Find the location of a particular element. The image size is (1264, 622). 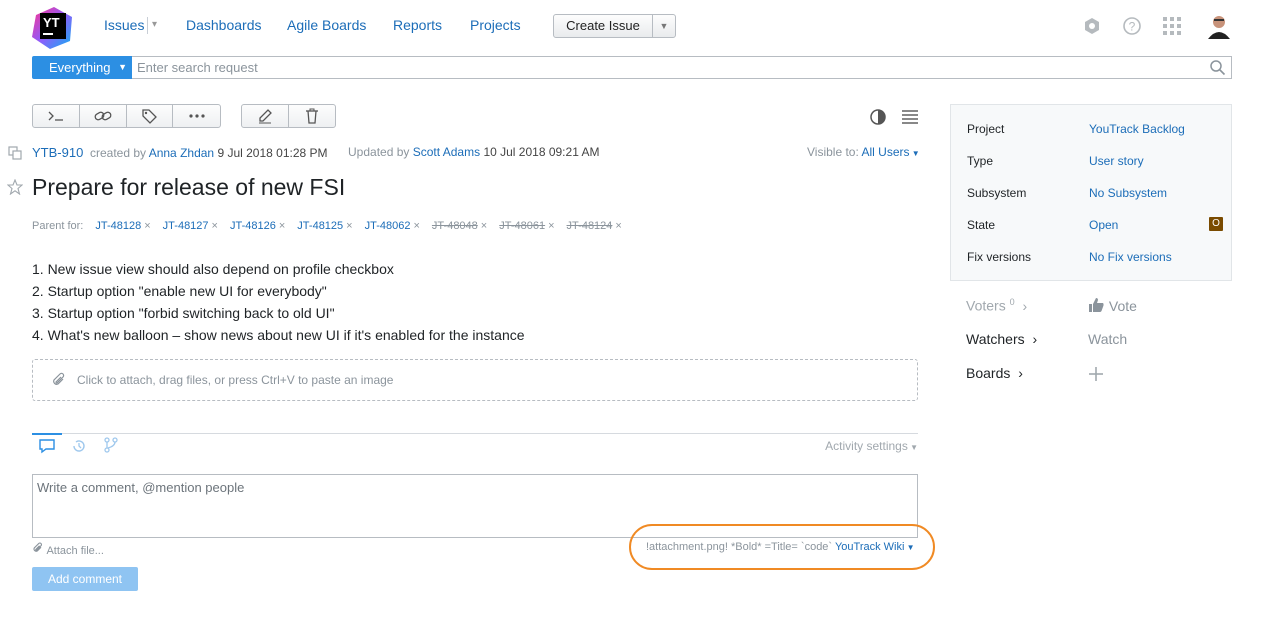

issues-caret-icon: ▾ is located at coordinates (154, 24).